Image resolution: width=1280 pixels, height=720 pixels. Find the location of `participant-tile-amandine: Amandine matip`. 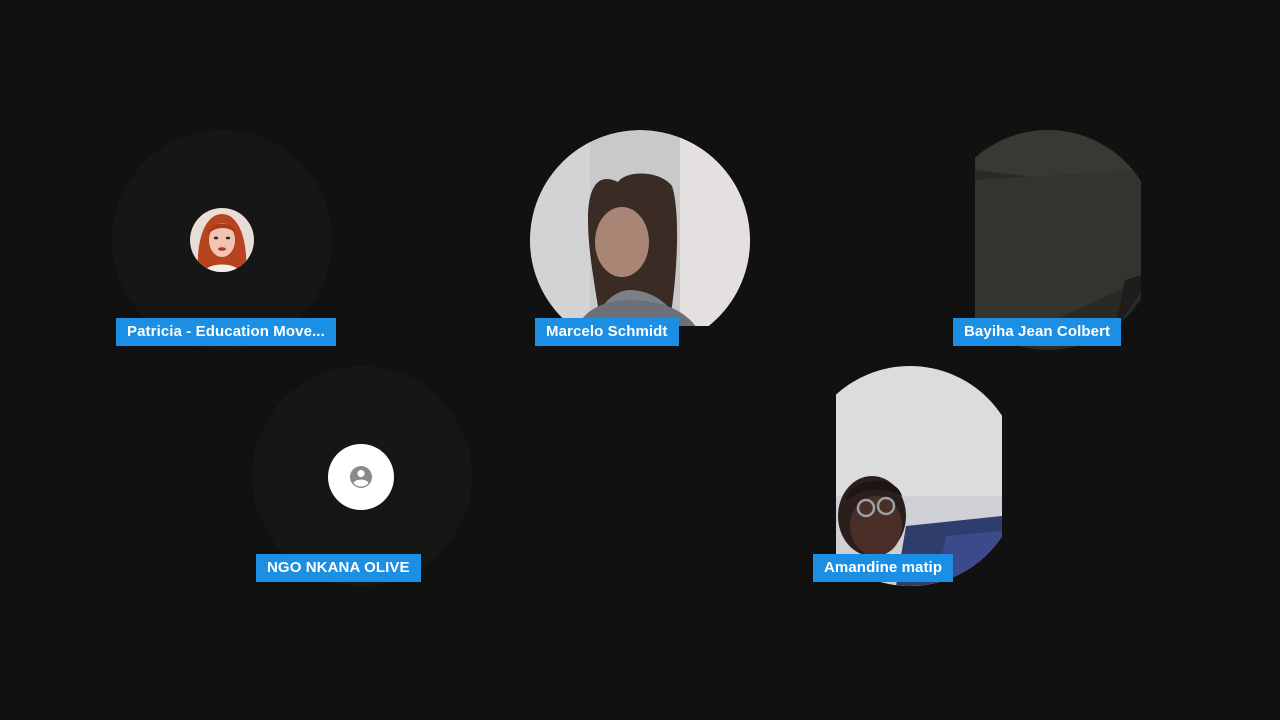

participant-tile-amandine: Amandine matip is located at coordinates (910, 476).